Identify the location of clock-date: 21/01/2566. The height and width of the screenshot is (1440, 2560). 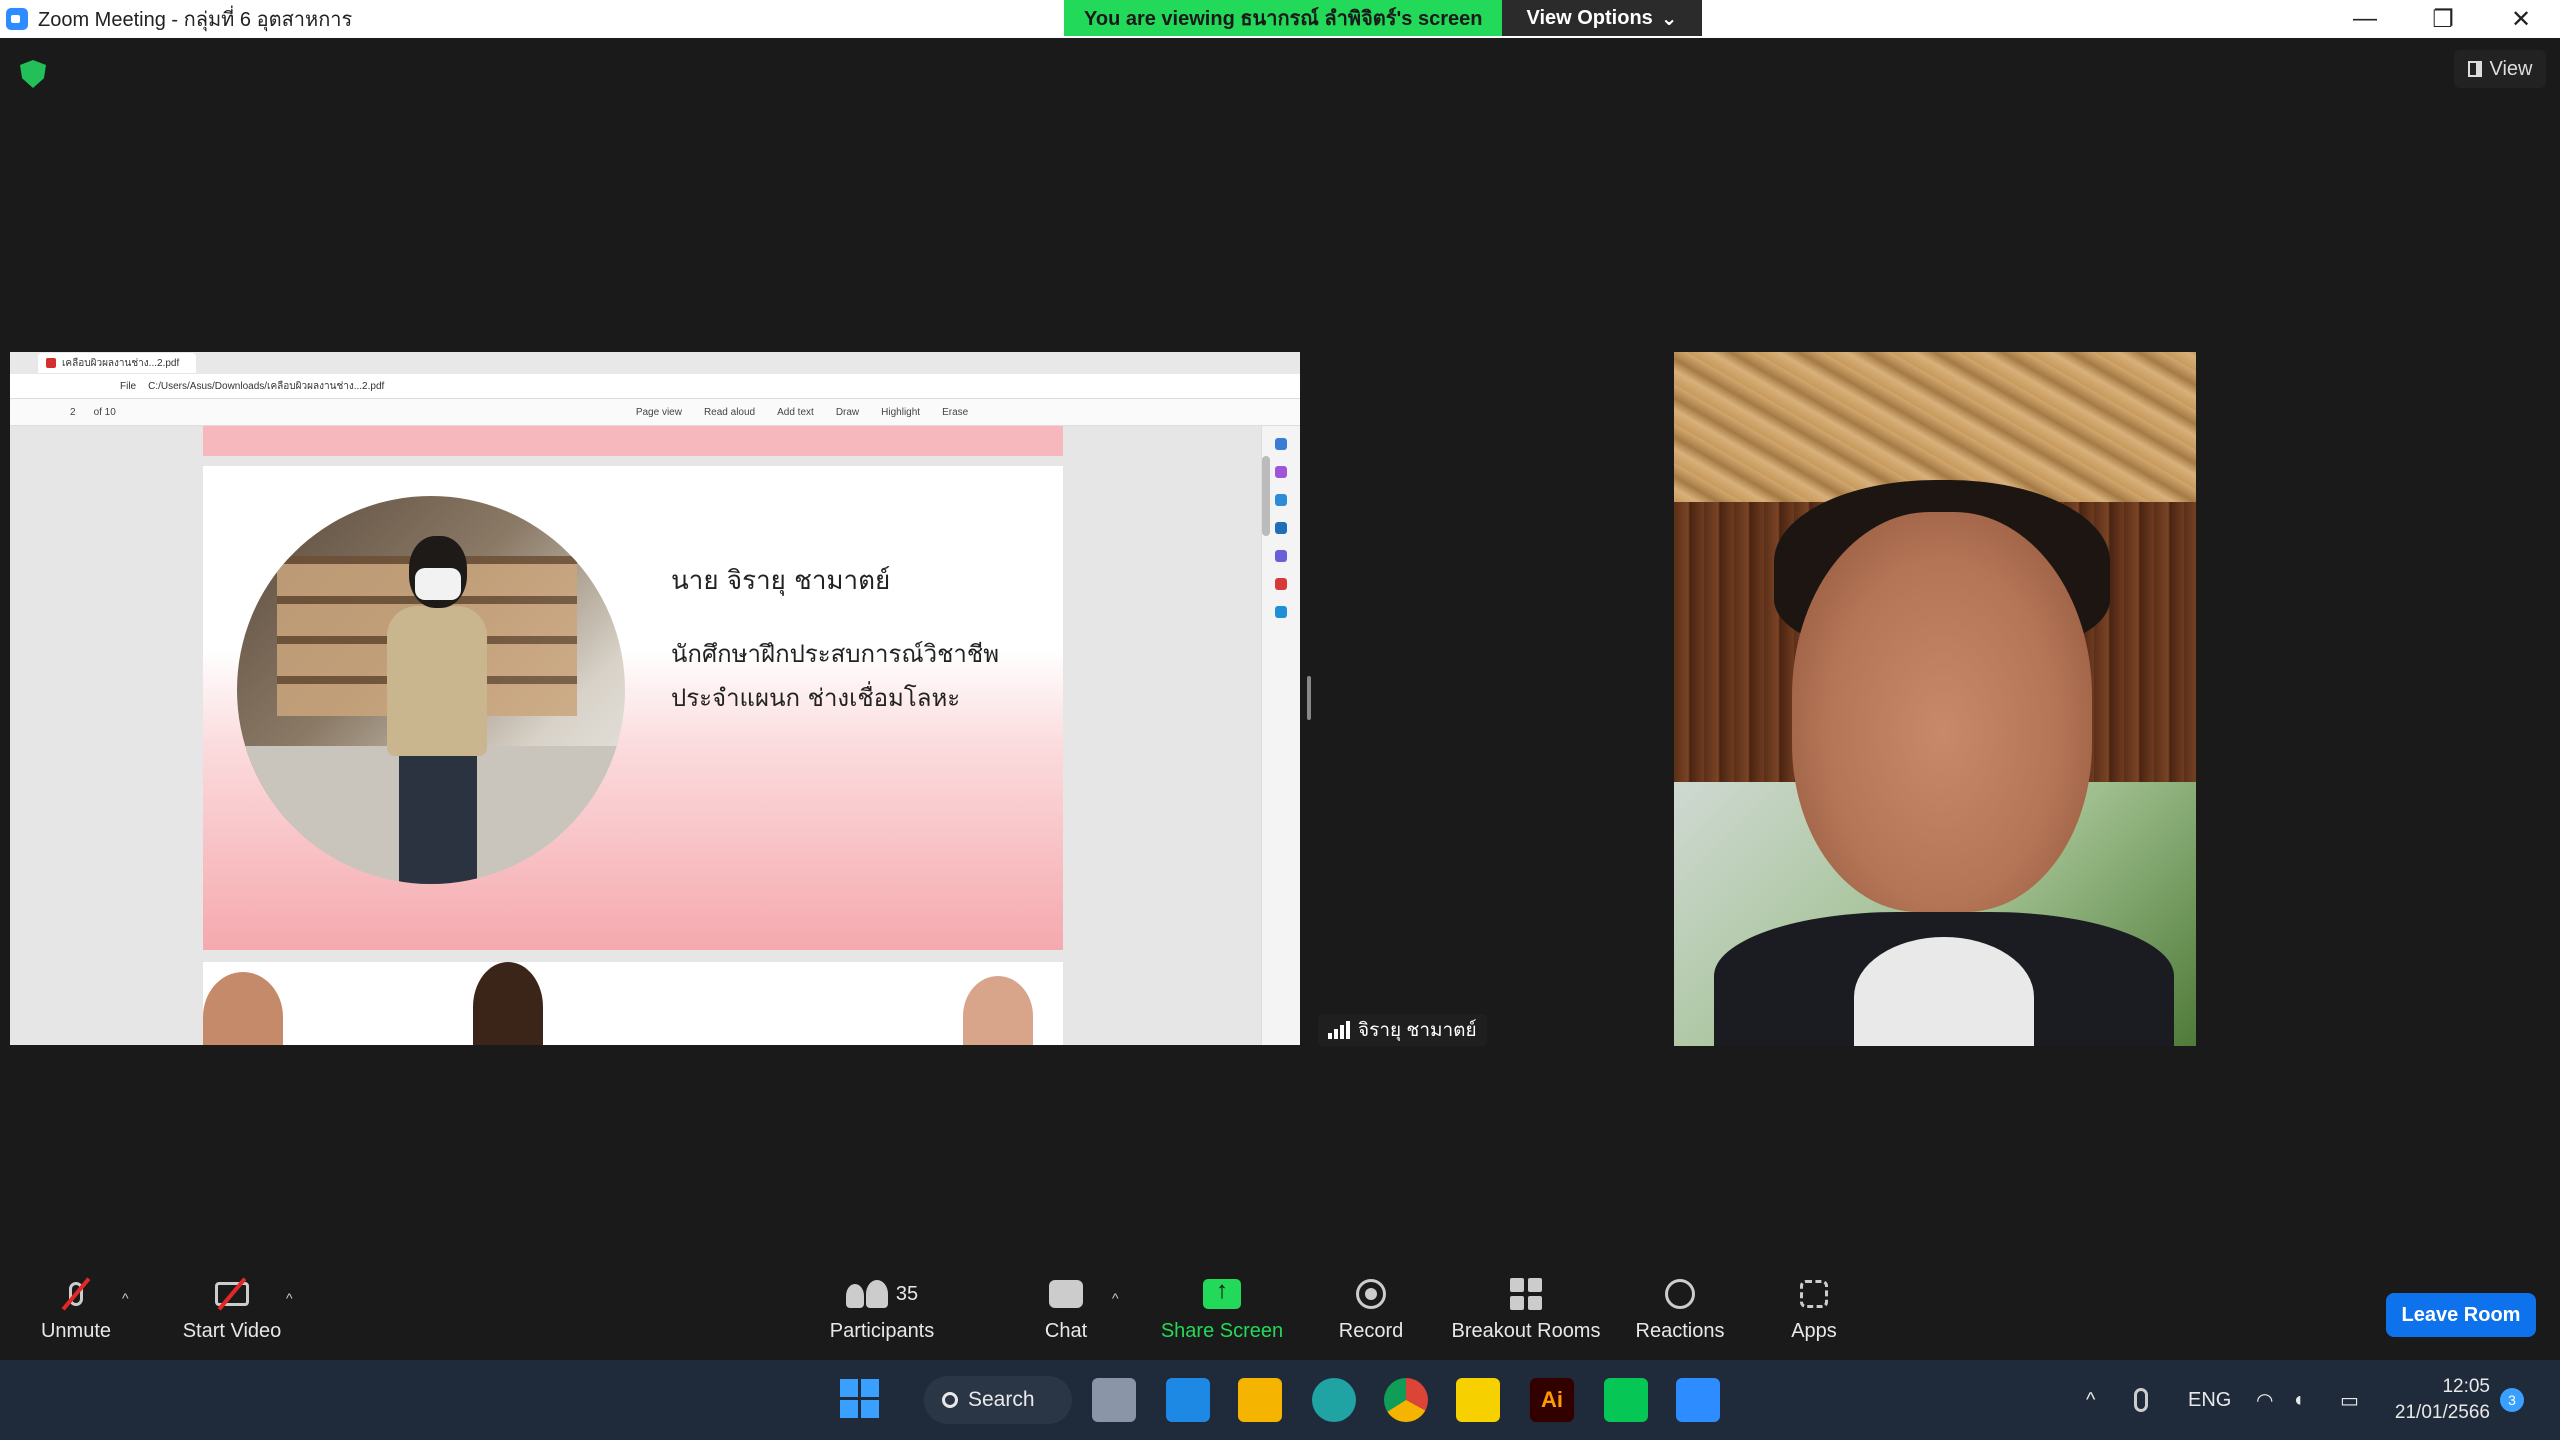
(2442, 1412).